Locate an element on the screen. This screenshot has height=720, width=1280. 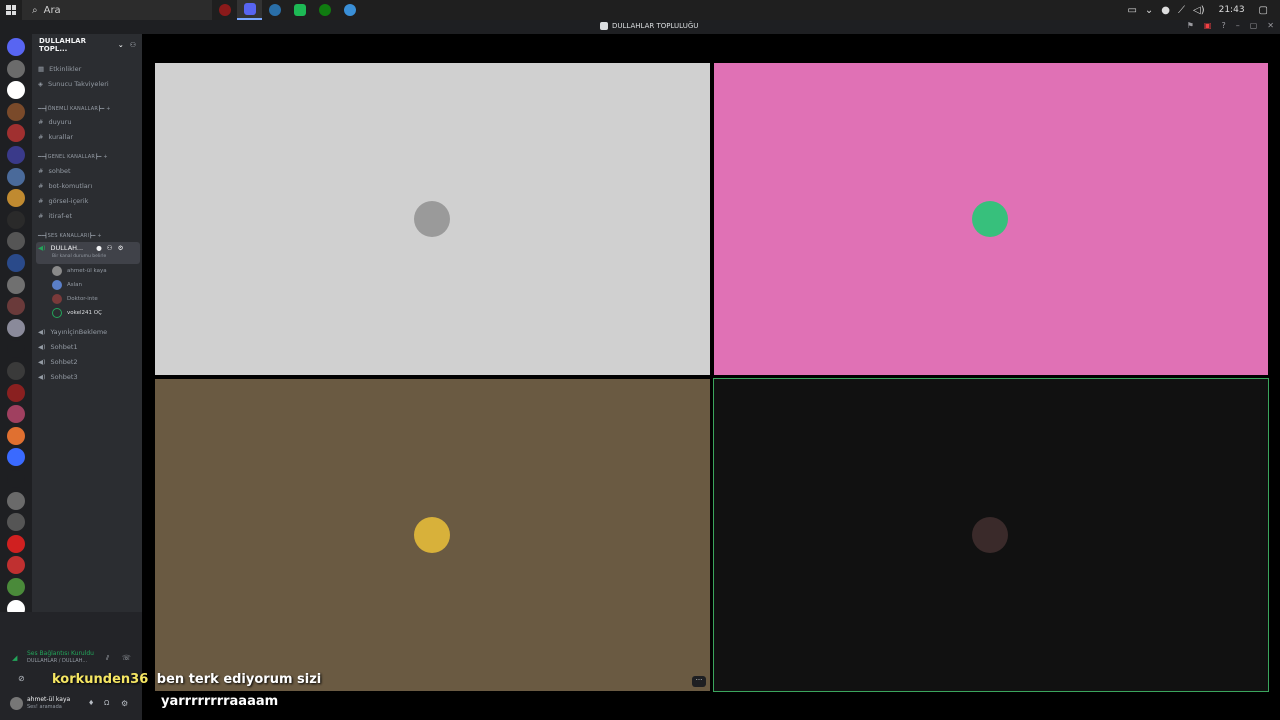
voice-channel: ◀) Sohbet2 is located at coordinates (58, 362).